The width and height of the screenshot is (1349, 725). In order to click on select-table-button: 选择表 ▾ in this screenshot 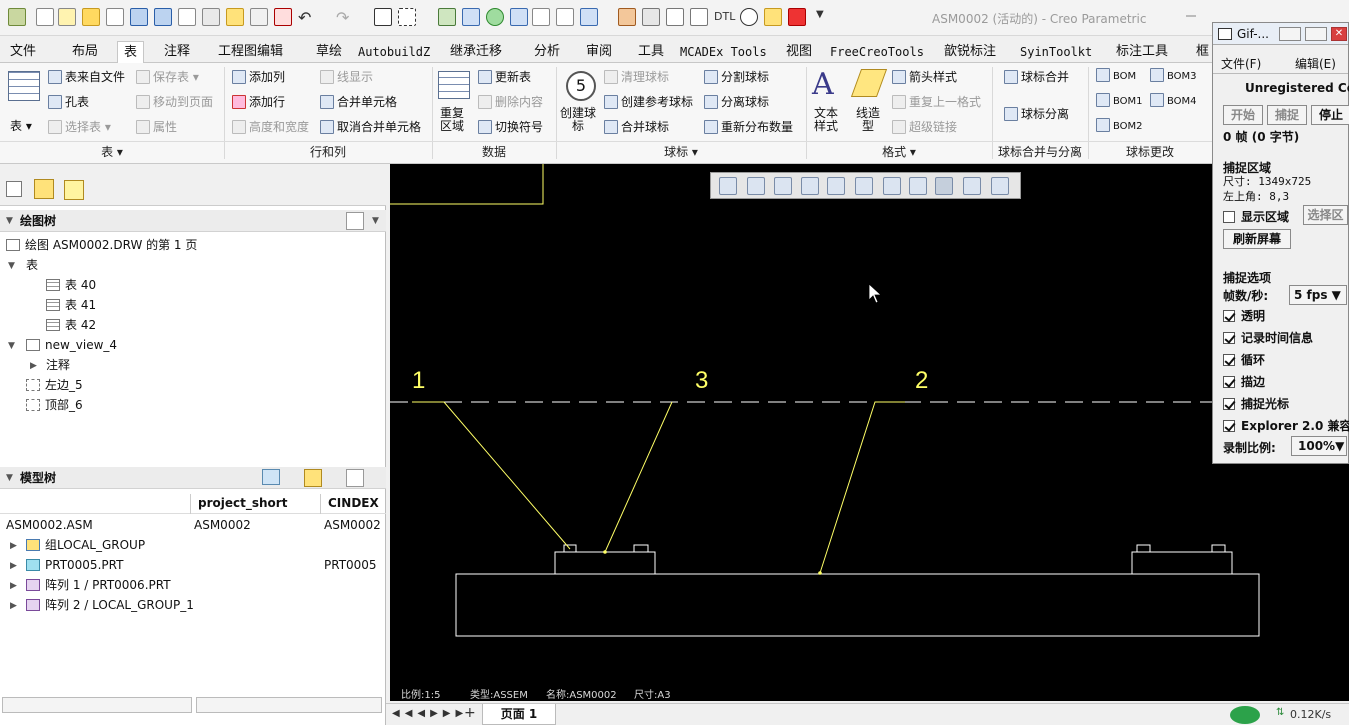, I will do `click(79, 127)`.